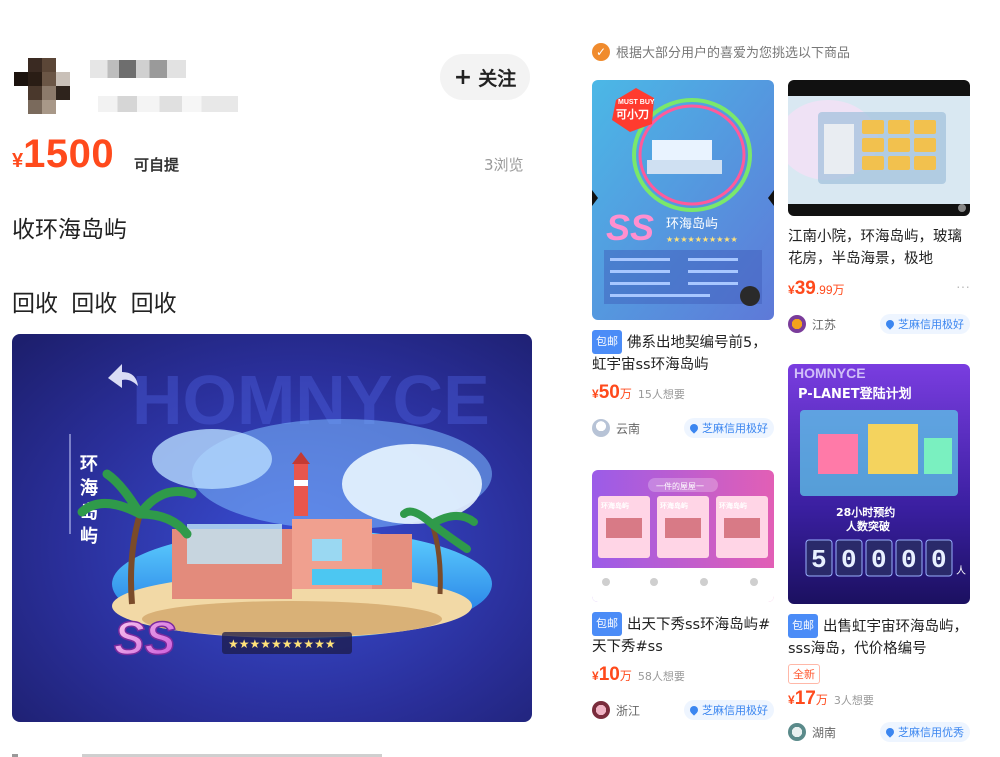 This screenshot has width=1000, height=757. What do you see at coordinates (879, 732) in the screenshot?
I see `seller-meta: 湖南 芝麻信用优秀` at bounding box center [879, 732].